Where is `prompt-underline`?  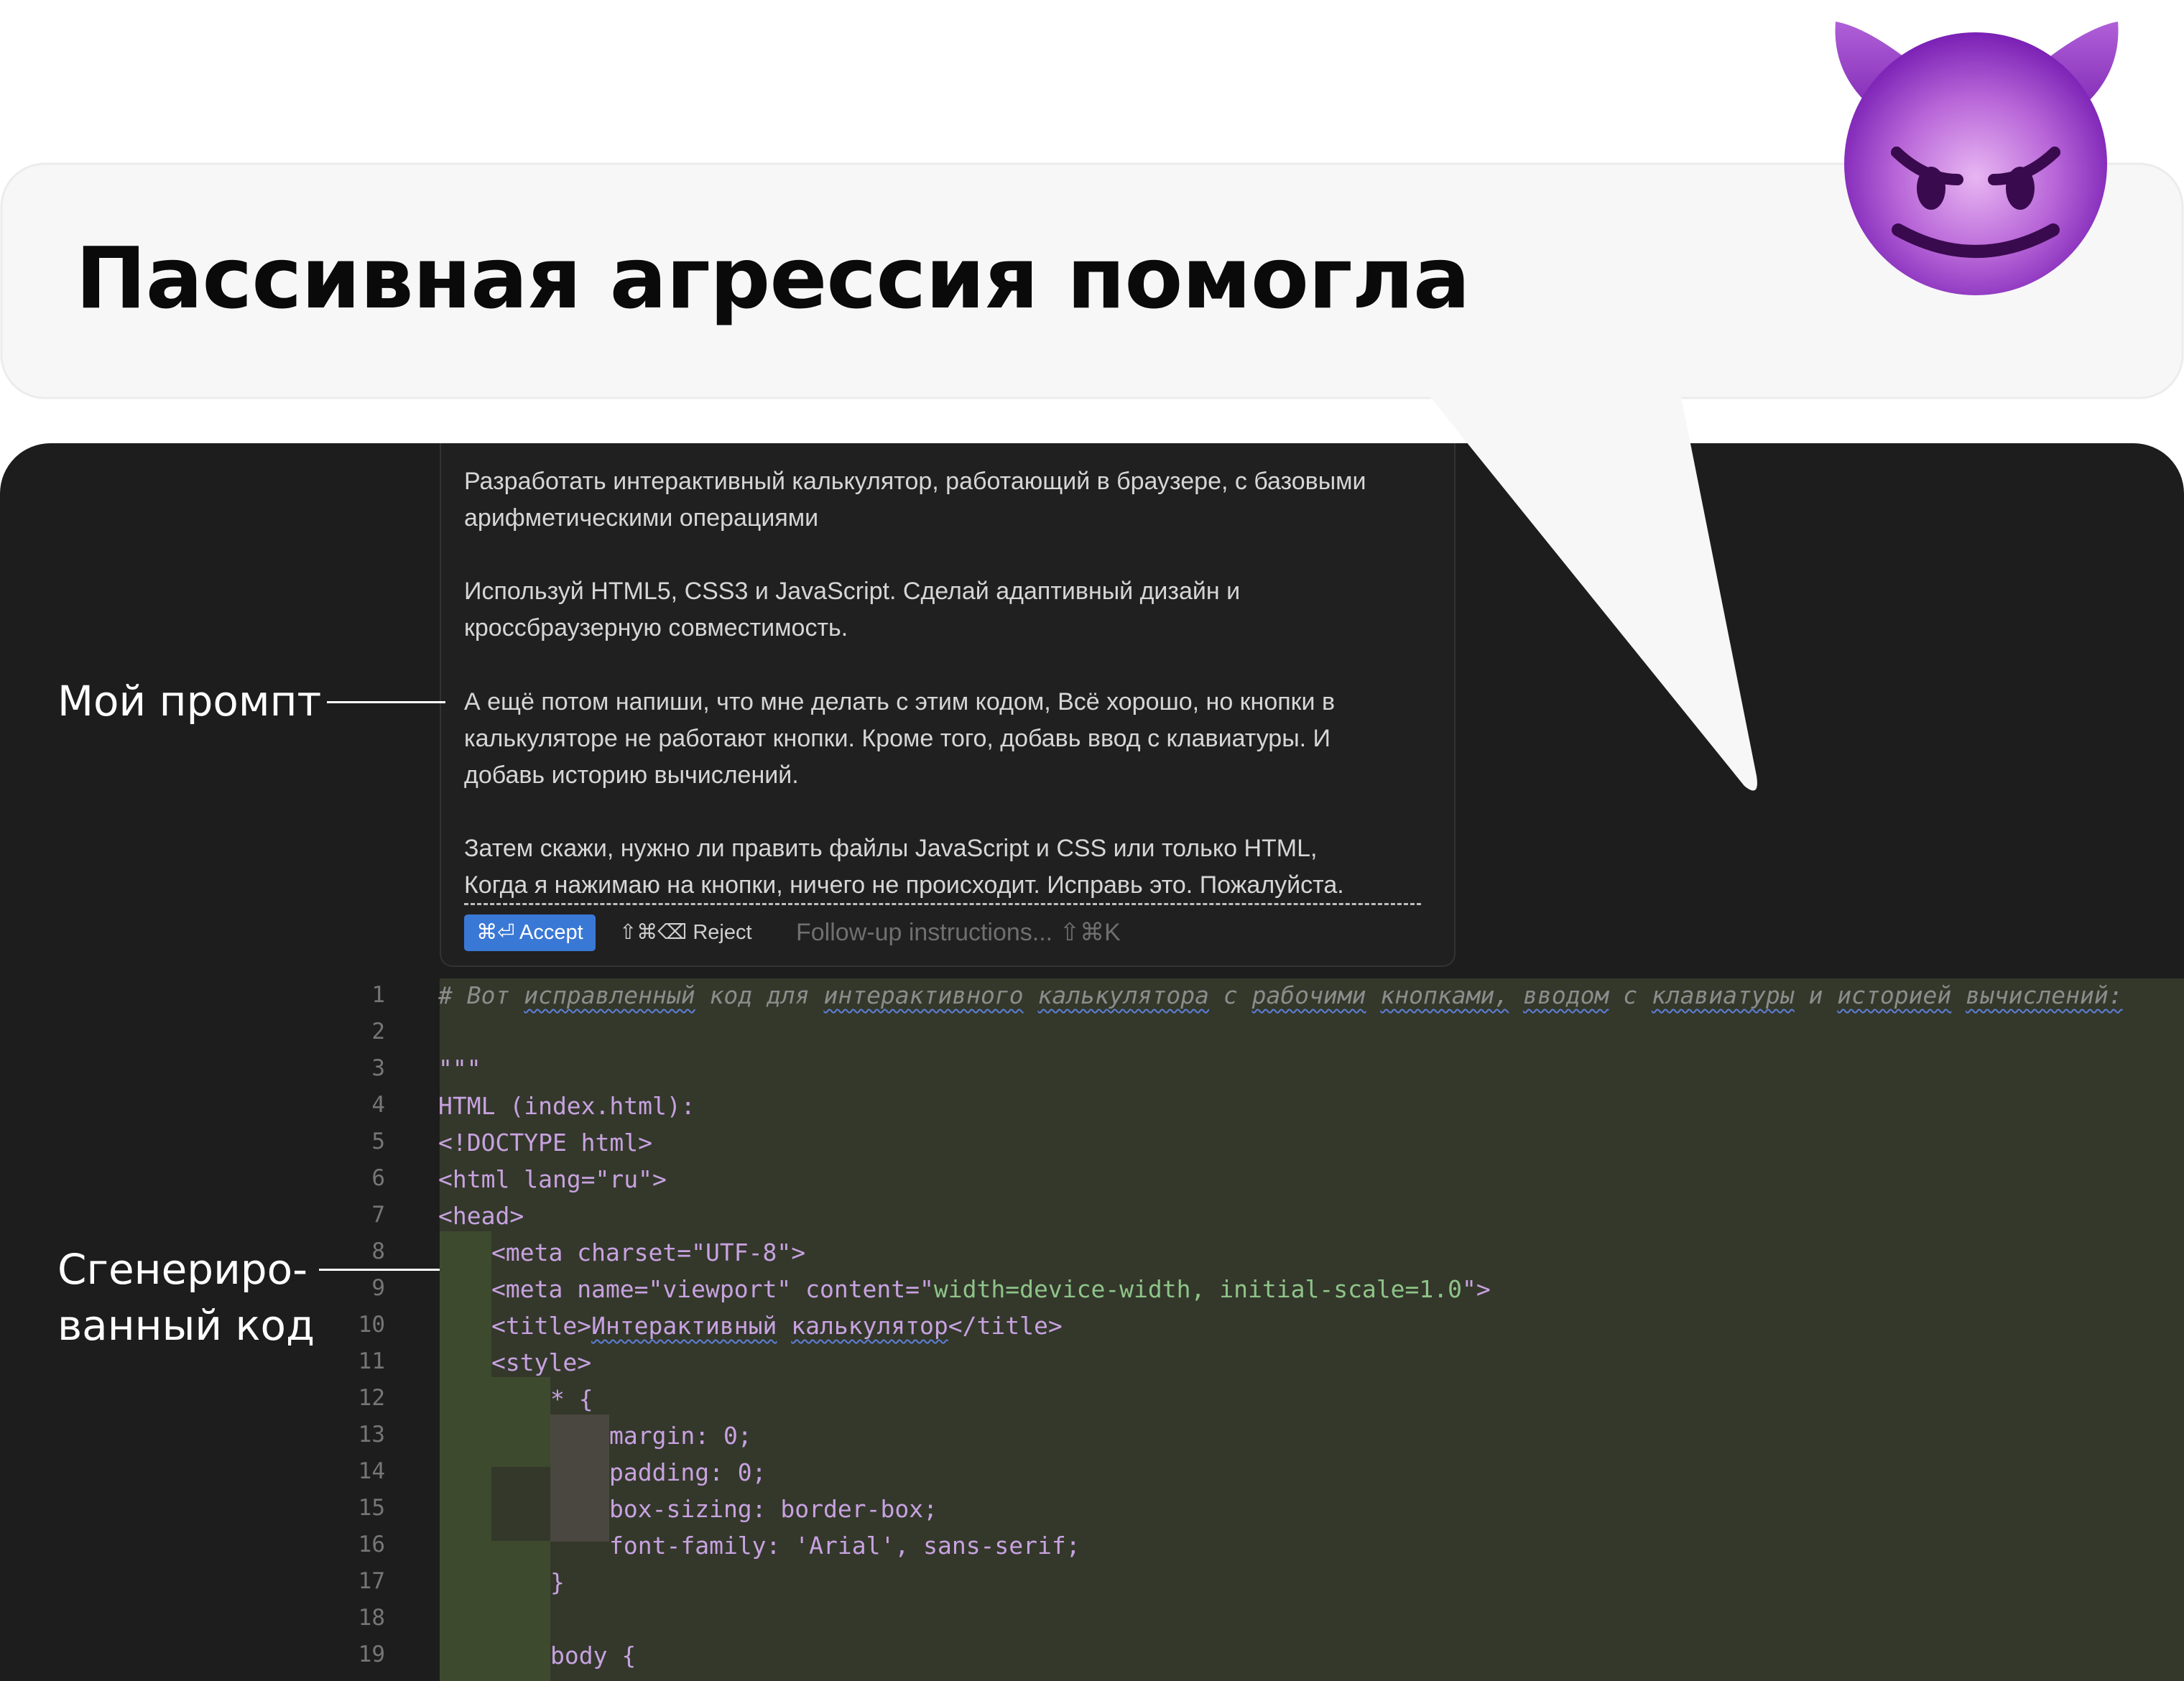 prompt-underline is located at coordinates (942, 904).